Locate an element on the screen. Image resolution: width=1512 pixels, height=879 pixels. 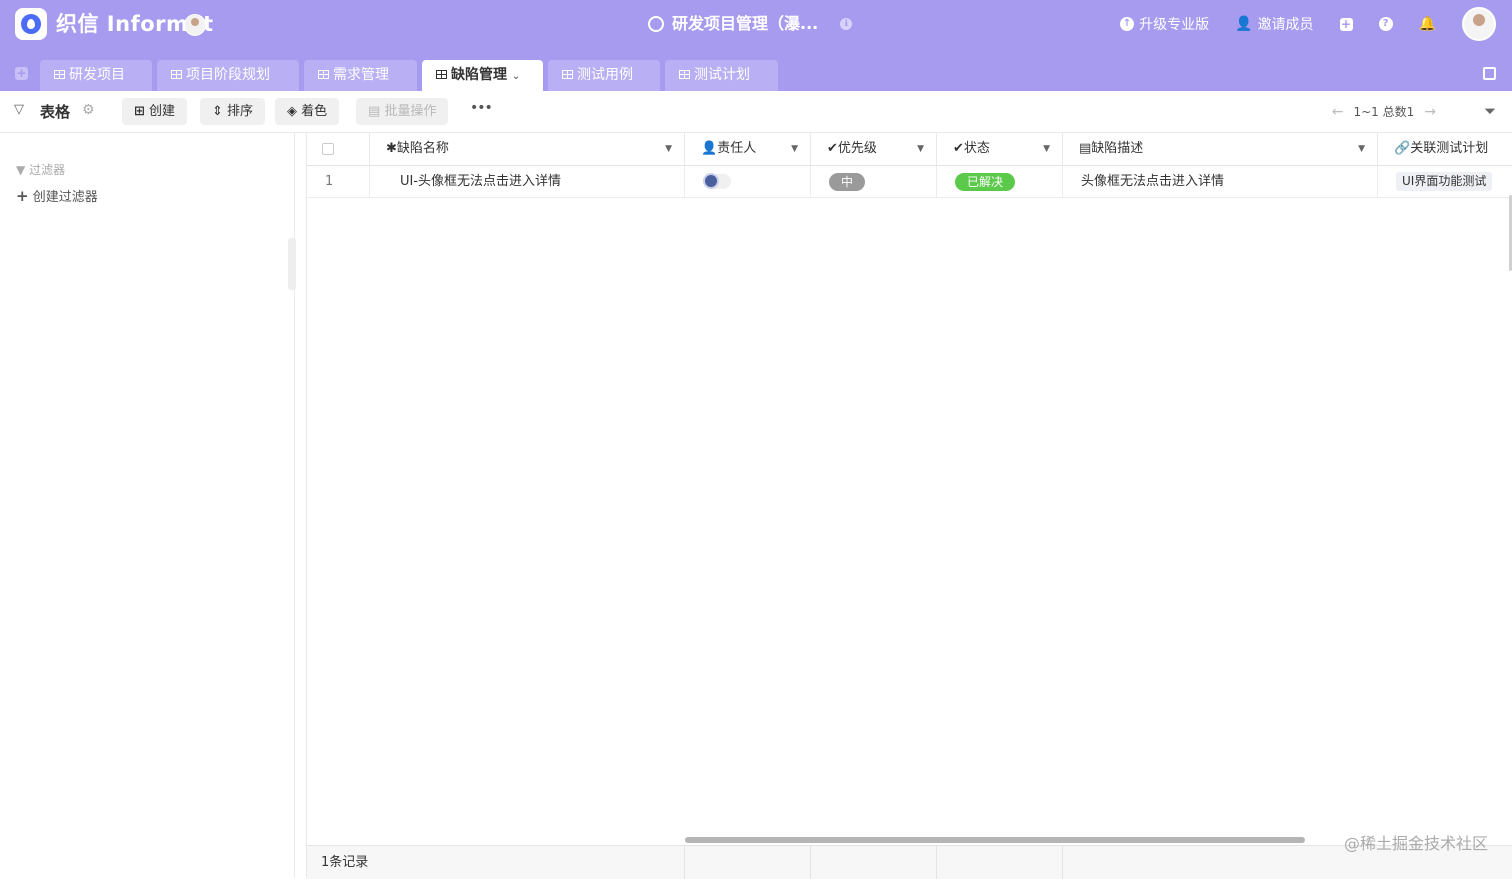
column-header-linked-plan: 🔗关联测试计划 is located at coordinates (1445, 149).